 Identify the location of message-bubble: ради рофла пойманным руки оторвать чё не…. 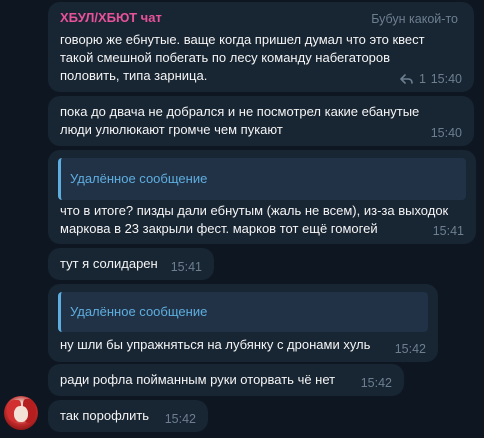
(226, 380).